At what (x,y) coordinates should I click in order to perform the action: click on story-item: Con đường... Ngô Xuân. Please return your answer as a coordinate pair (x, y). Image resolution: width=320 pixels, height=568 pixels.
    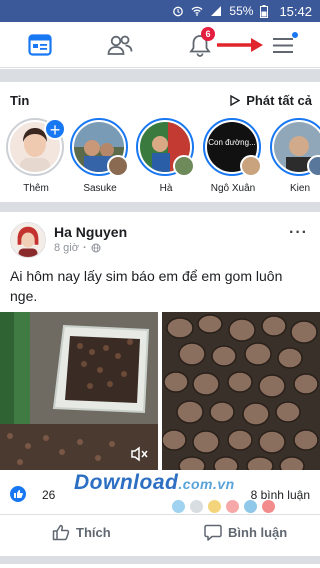
    Looking at the image, I should click on (233, 156).